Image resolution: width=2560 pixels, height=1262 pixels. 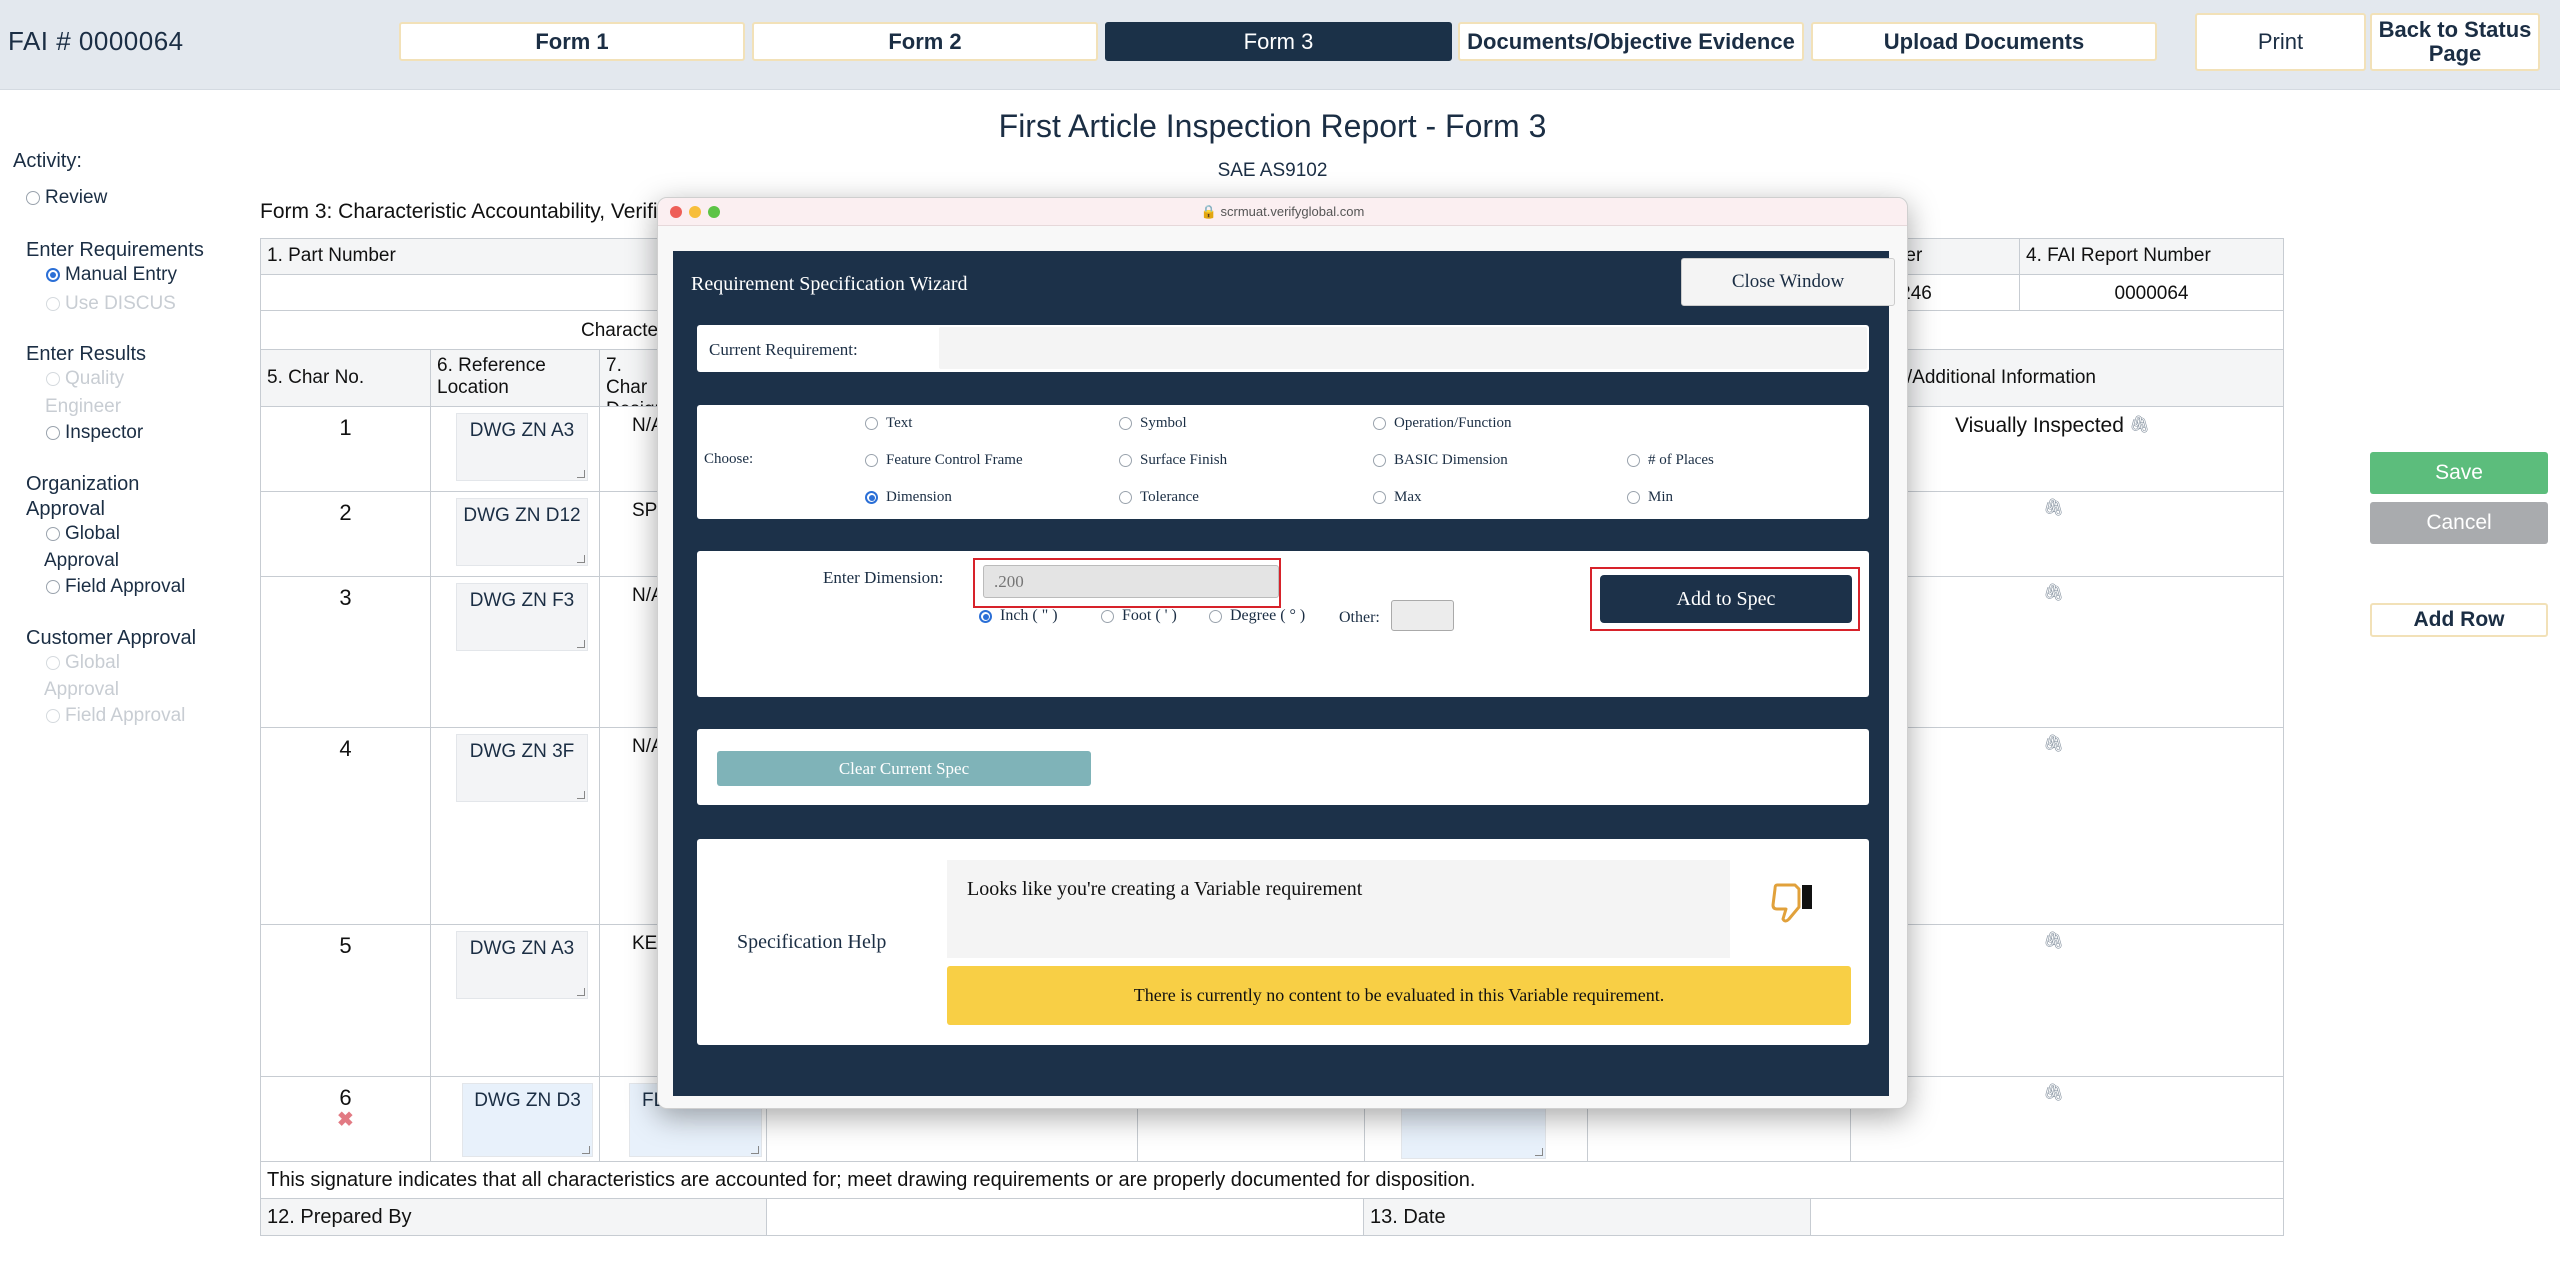 What do you see at coordinates (1422, 615) in the screenshot?
I see `other-unit-input` at bounding box center [1422, 615].